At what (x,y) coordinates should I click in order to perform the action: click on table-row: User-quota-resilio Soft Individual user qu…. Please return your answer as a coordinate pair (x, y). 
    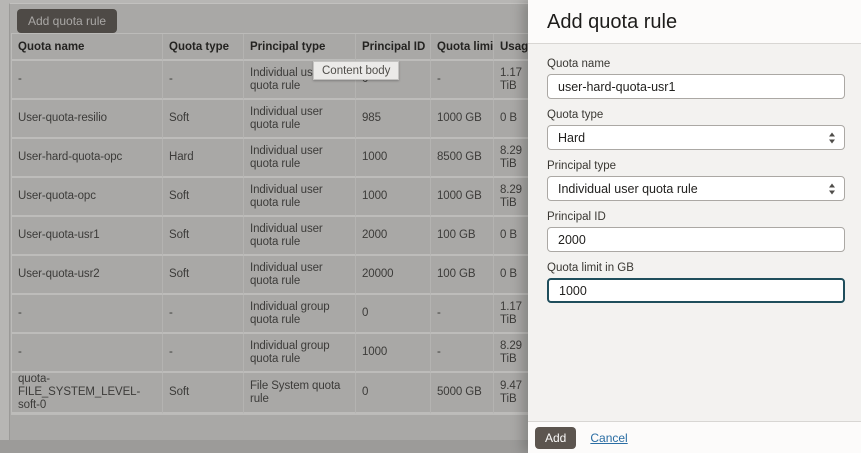
    Looking at the image, I should click on (270, 119).